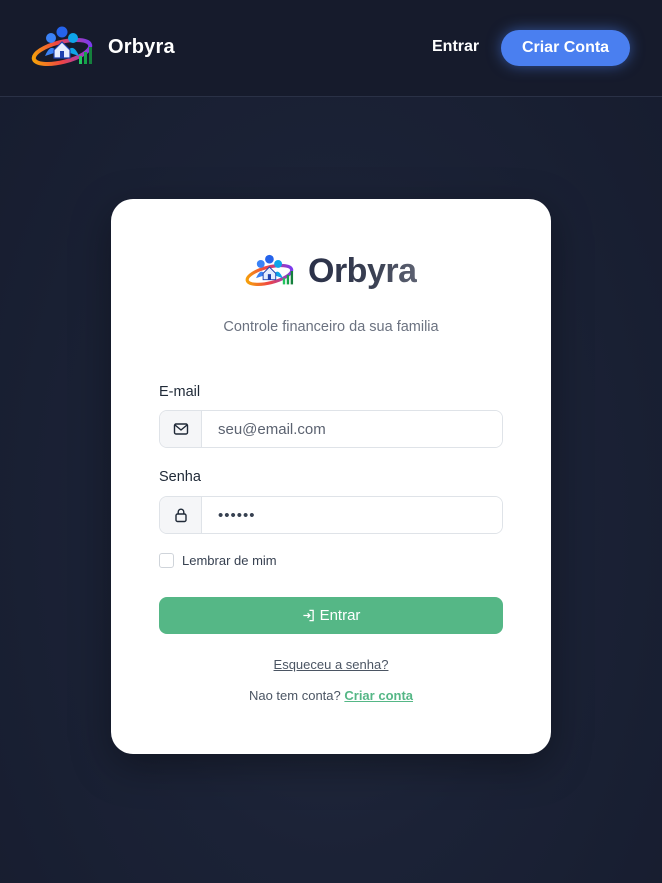  I want to click on forgot-password-row: Esqueceu a senha?, so click(331, 665).